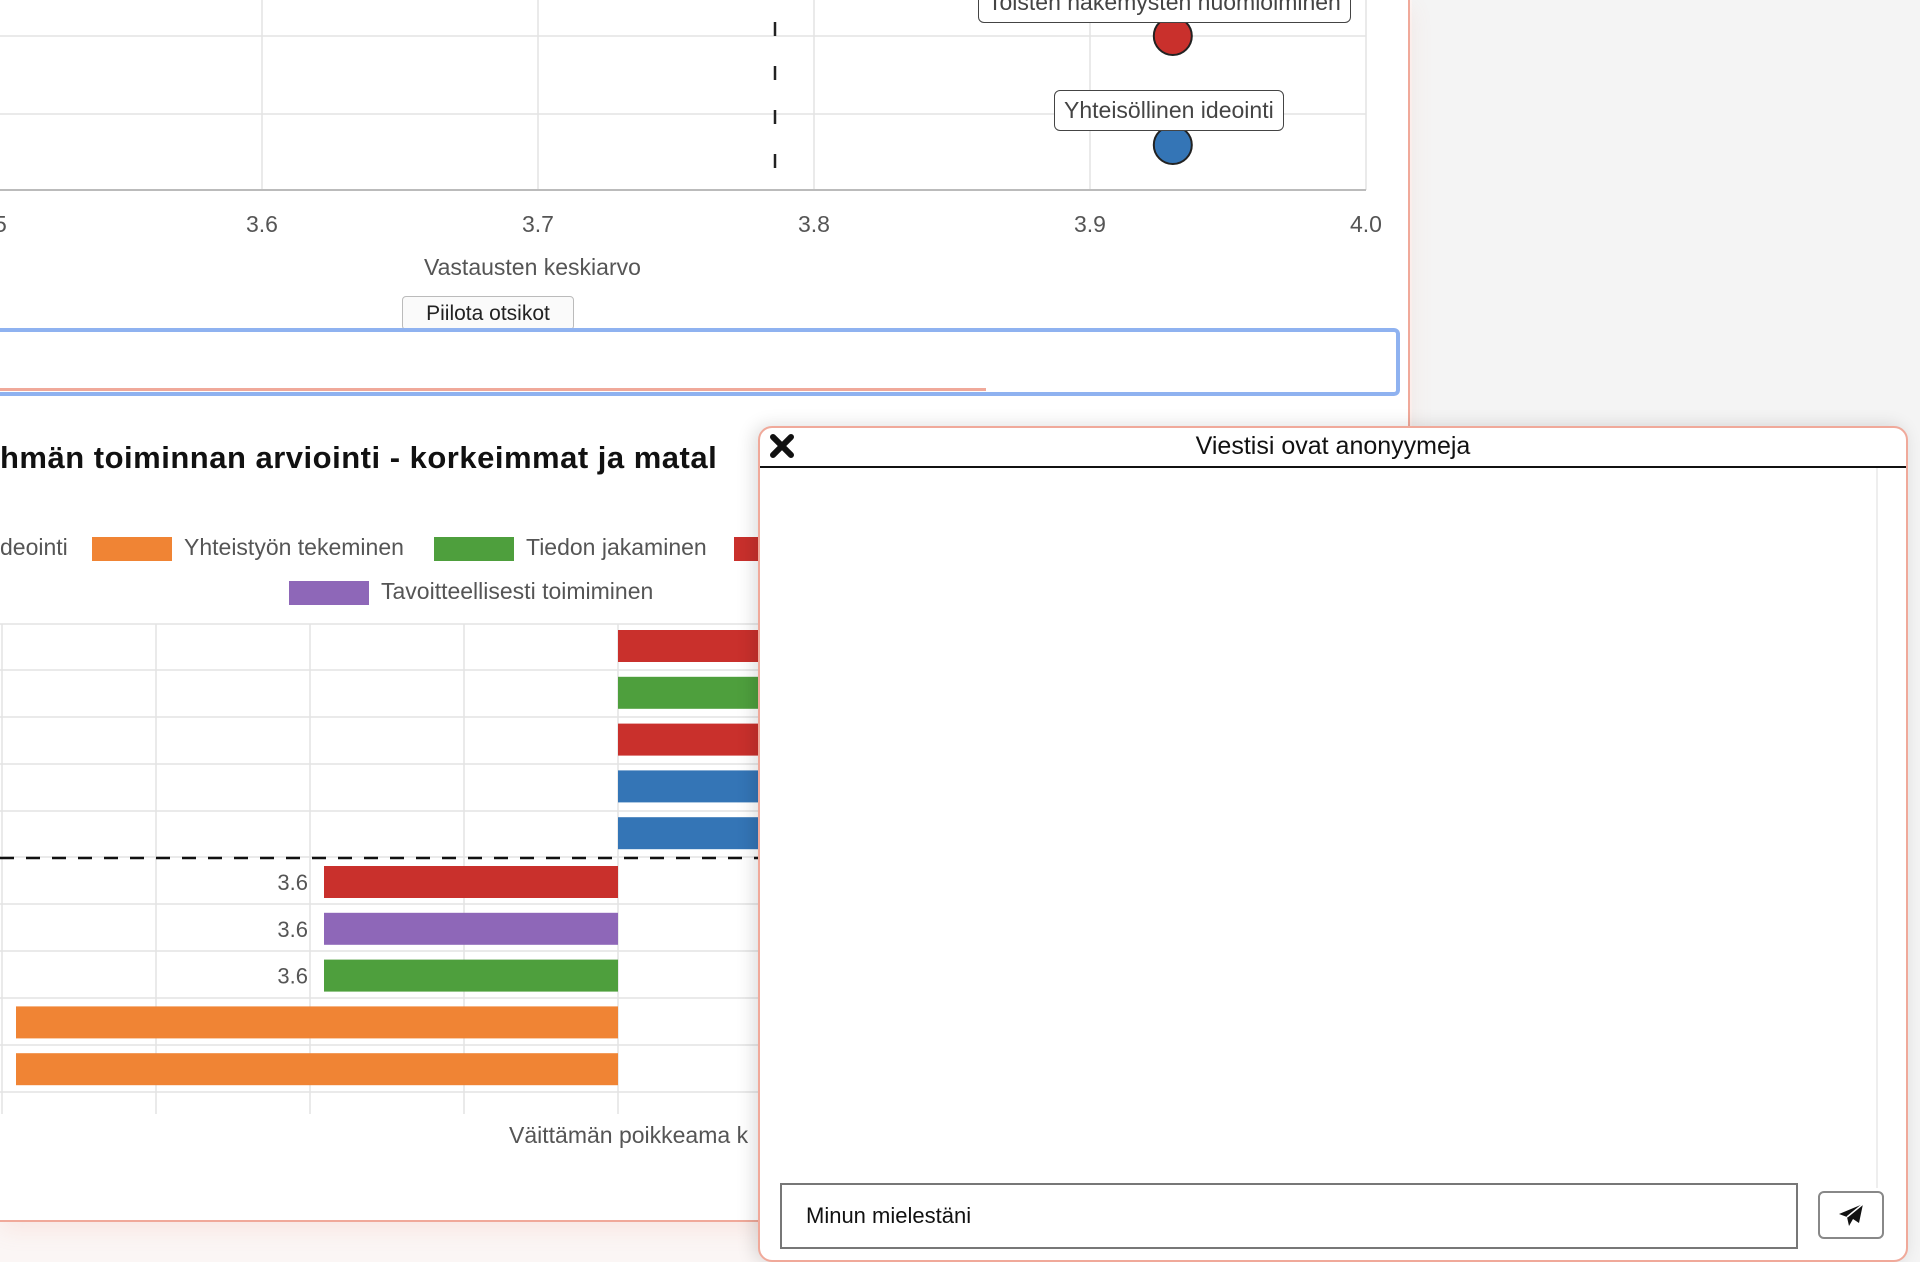  I want to click on scatter-point, so click(1172, 145).